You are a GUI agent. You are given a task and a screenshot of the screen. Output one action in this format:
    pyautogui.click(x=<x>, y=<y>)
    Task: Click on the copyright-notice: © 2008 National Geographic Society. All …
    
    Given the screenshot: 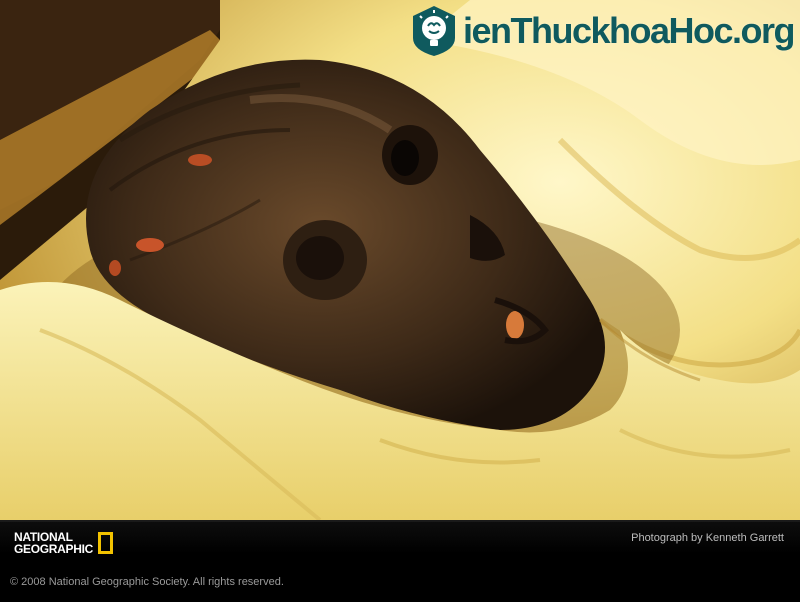 What is the action you would take?
    pyautogui.click(x=147, y=582)
    